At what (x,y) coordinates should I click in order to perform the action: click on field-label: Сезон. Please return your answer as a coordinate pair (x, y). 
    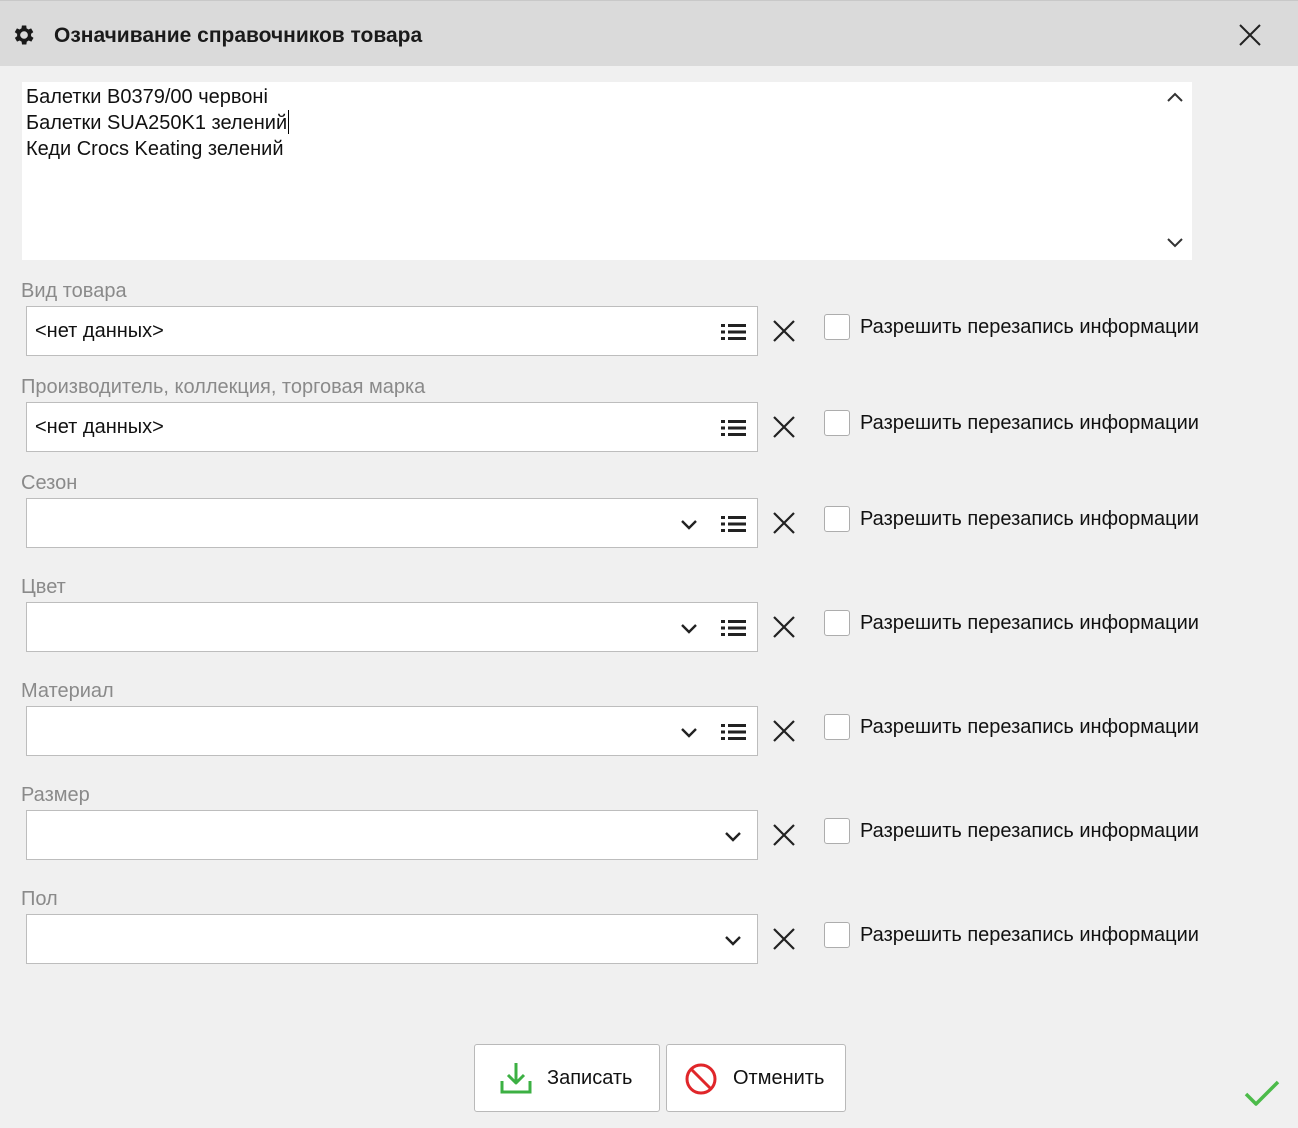
    Looking at the image, I should click on (49, 483).